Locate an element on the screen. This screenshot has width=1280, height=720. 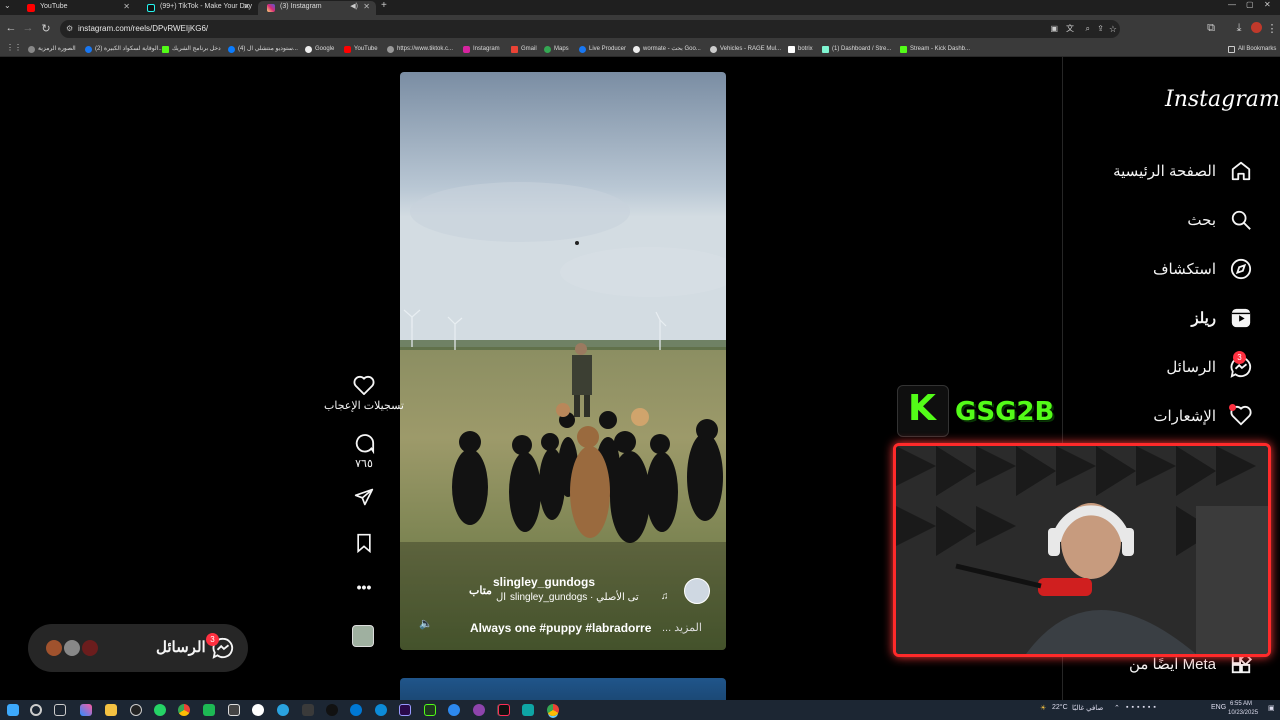
messages-pill: الرسائل 3 is located at coordinates (138, 648).